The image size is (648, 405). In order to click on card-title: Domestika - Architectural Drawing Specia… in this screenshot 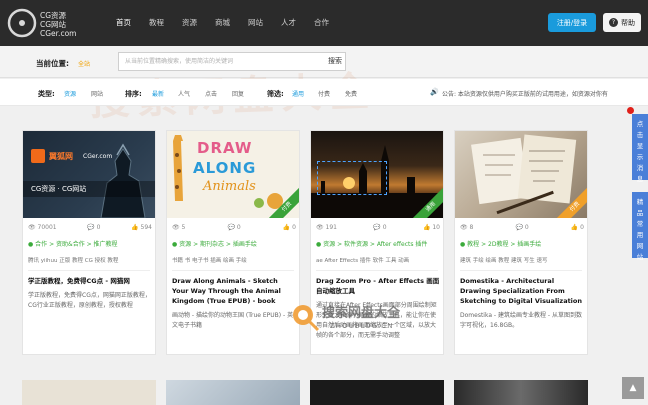, I will do `click(522, 291)`.